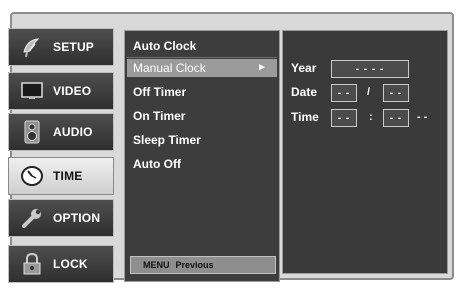 This screenshot has width=460, height=293. Describe the element at coordinates (32, 132) in the screenshot. I see `speaker-icon` at that location.